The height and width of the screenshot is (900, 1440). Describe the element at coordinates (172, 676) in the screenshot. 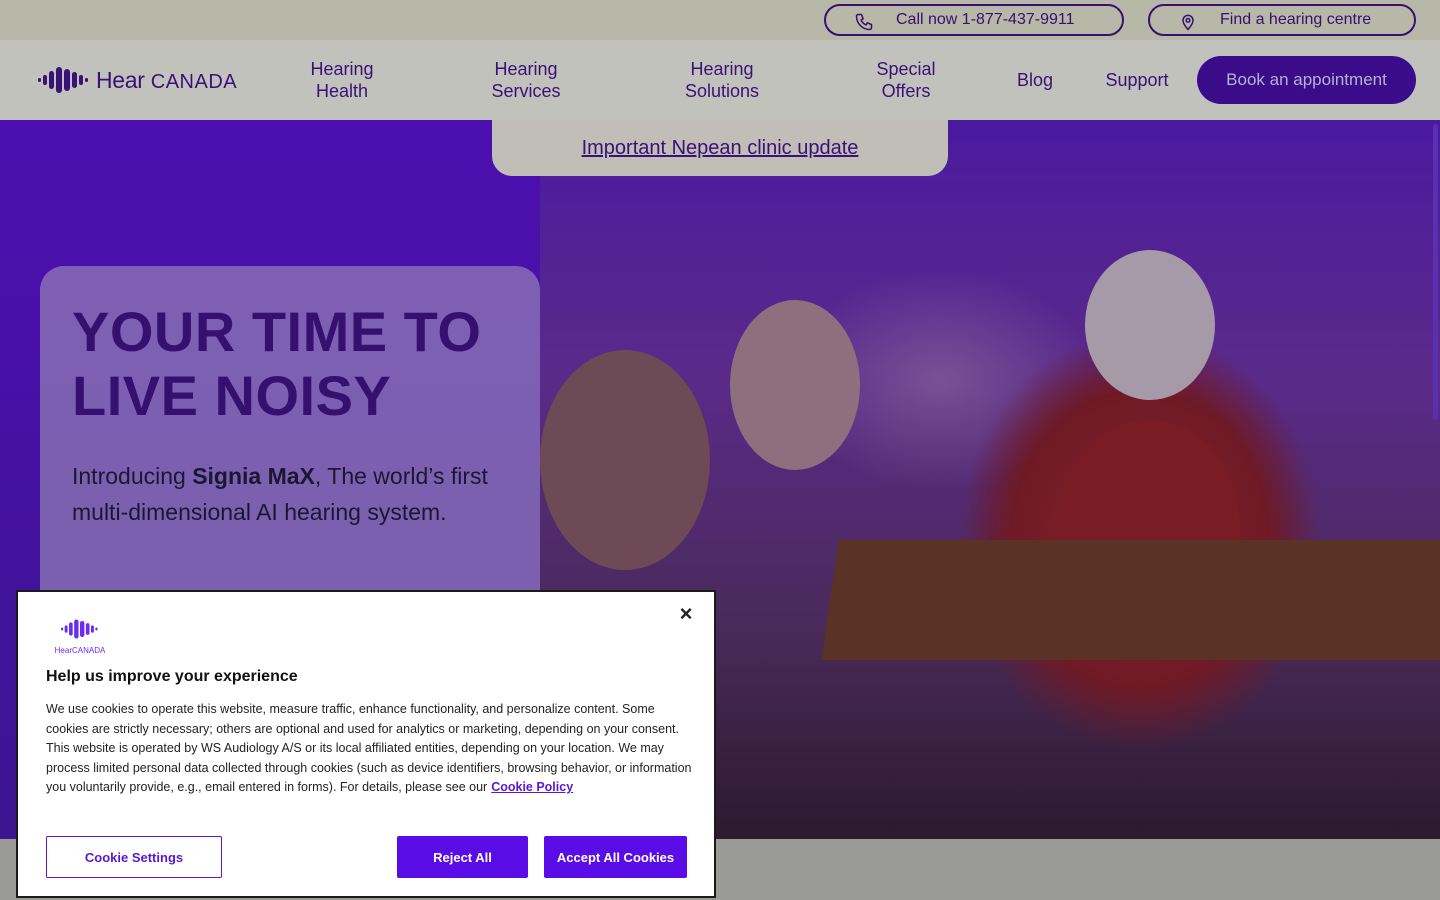

I see `cookie-dialog-heading: Help us improve your experience` at that location.